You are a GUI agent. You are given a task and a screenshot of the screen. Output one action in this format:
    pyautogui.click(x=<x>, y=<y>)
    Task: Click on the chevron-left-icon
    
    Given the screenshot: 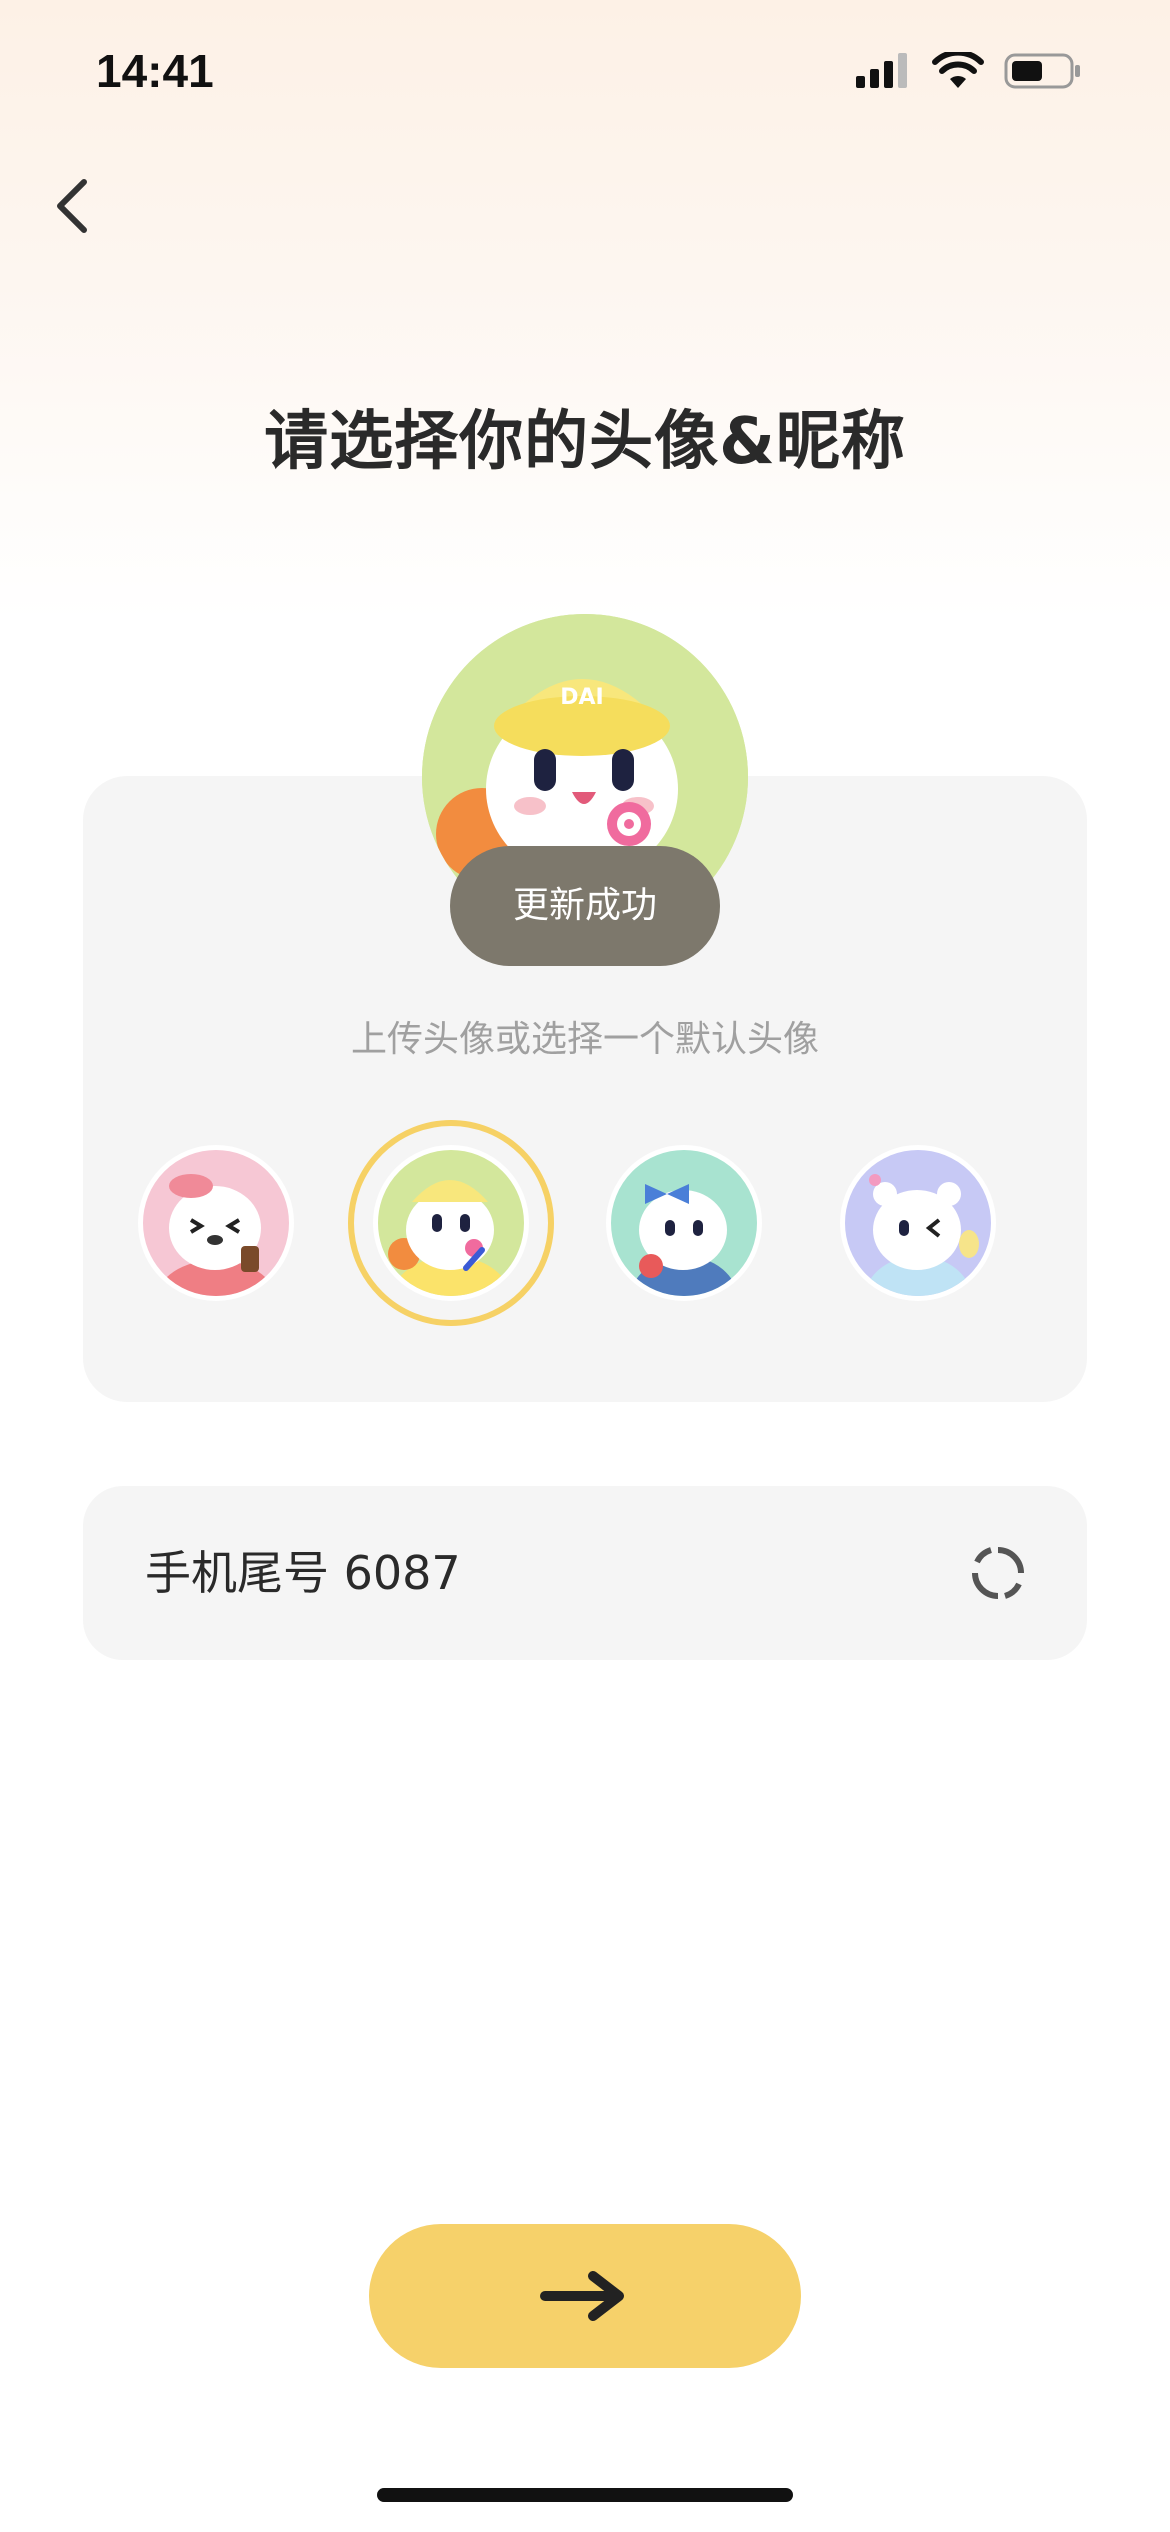 What is the action you would take?
    pyautogui.click(x=72, y=206)
    